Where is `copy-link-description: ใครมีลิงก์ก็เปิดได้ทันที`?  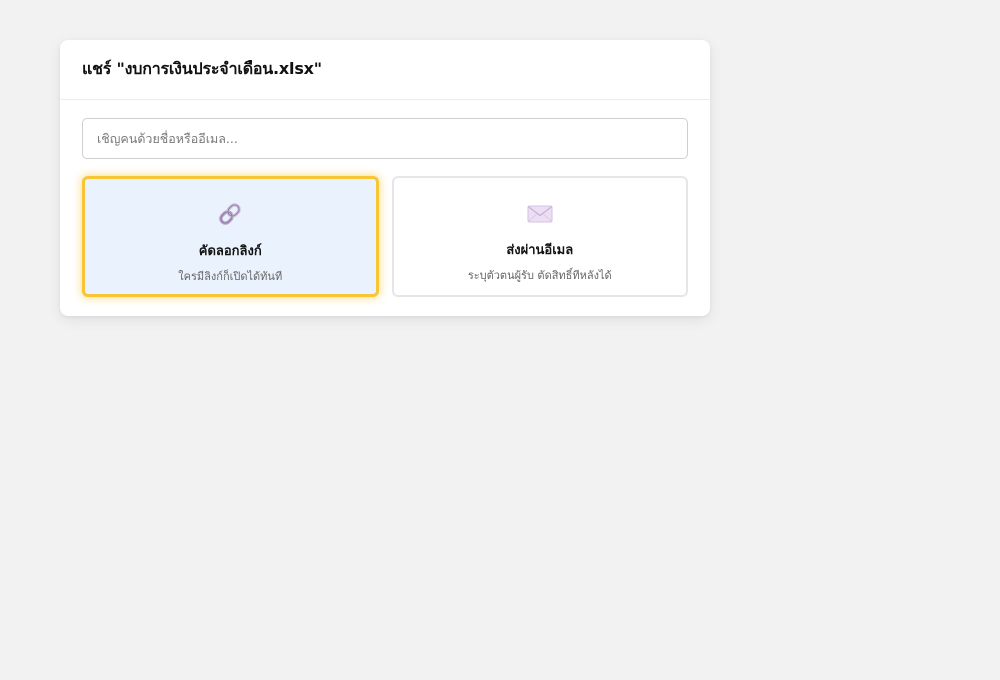
copy-link-description: ใครมีลิงก์ก็เปิดได้ทันที is located at coordinates (230, 276).